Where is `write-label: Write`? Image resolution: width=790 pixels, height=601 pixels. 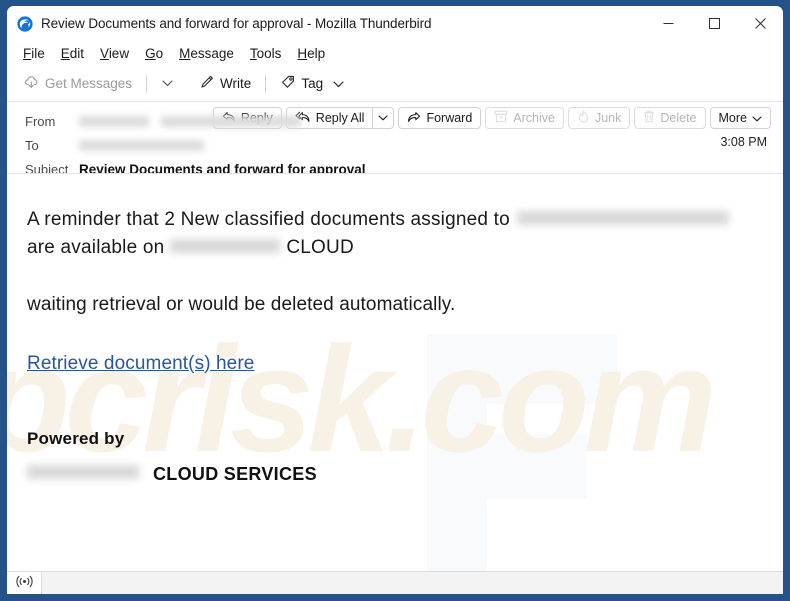
write-label: Write is located at coordinates (236, 83).